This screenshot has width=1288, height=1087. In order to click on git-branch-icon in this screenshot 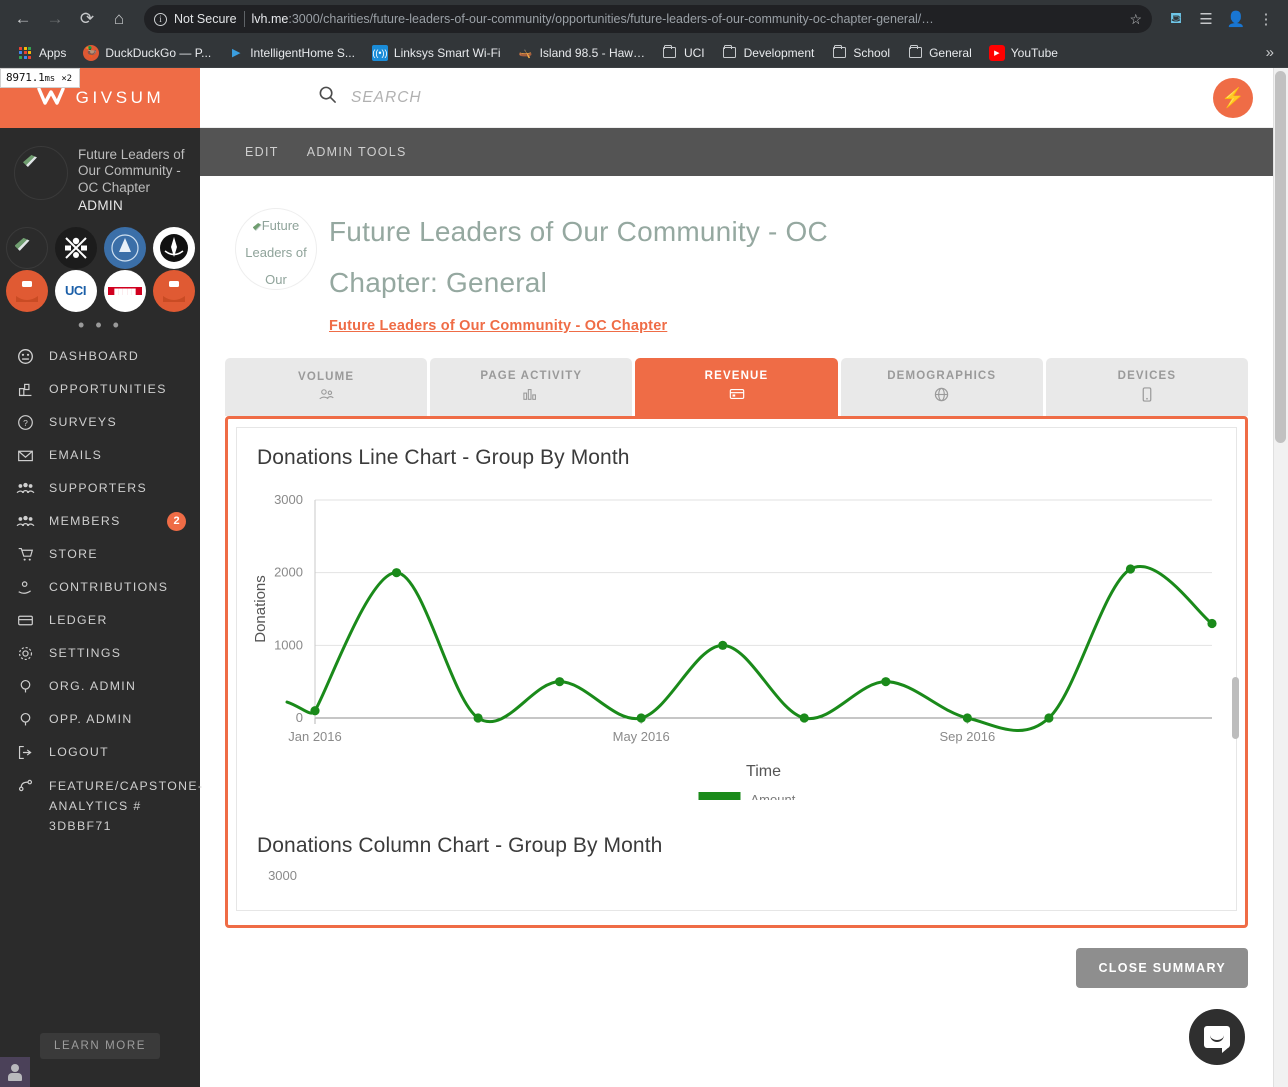, I will do `click(25, 785)`.